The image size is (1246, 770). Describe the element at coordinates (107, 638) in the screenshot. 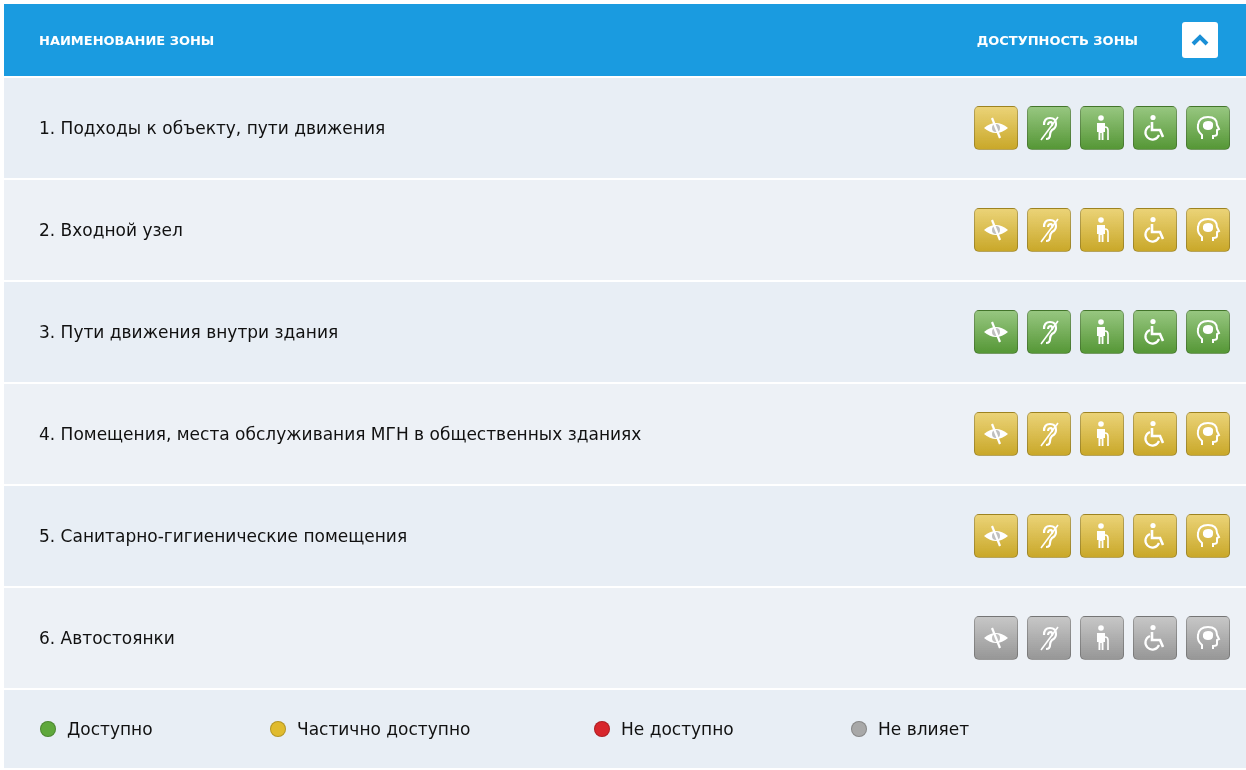

I see `zone-name: 6. Автостоянки` at that location.